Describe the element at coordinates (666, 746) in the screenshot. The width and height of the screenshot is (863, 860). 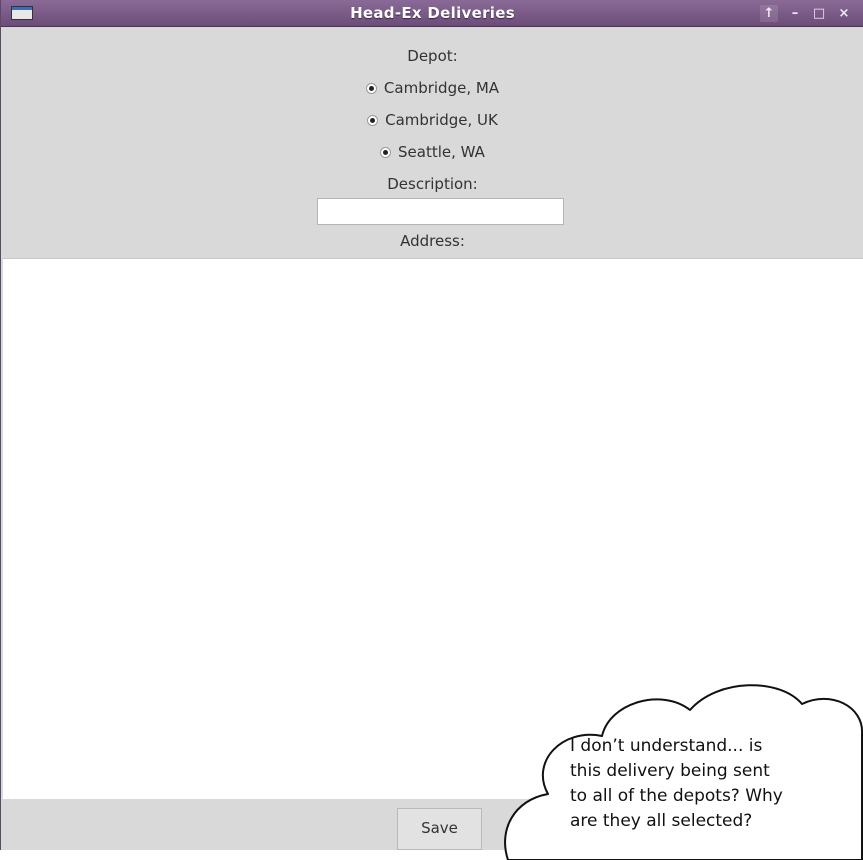
I see `thought-line: I don’t understand... is` at that location.